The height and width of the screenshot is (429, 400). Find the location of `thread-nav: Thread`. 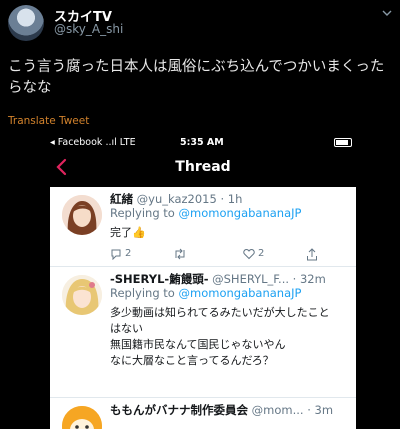

thread-nav: Thread is located at coordinates (203, 169).